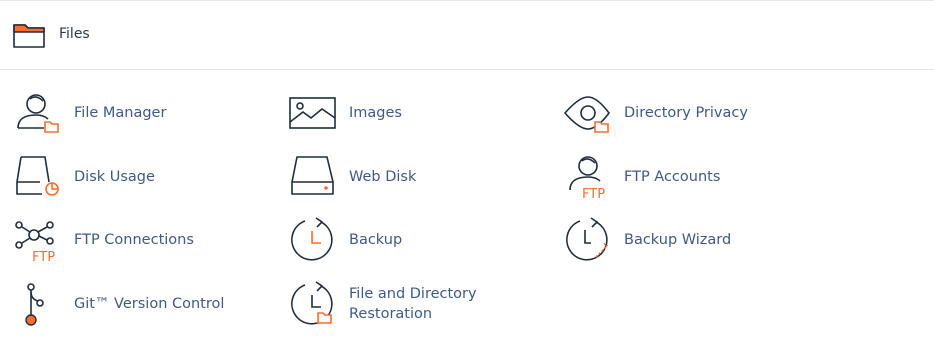 Image resolution: width=934 pixels, height=347 pixels. What do you see at coordinates (375, 113) in the screenshot?
I see `item-label: Images` at bounding box center [375, 113].